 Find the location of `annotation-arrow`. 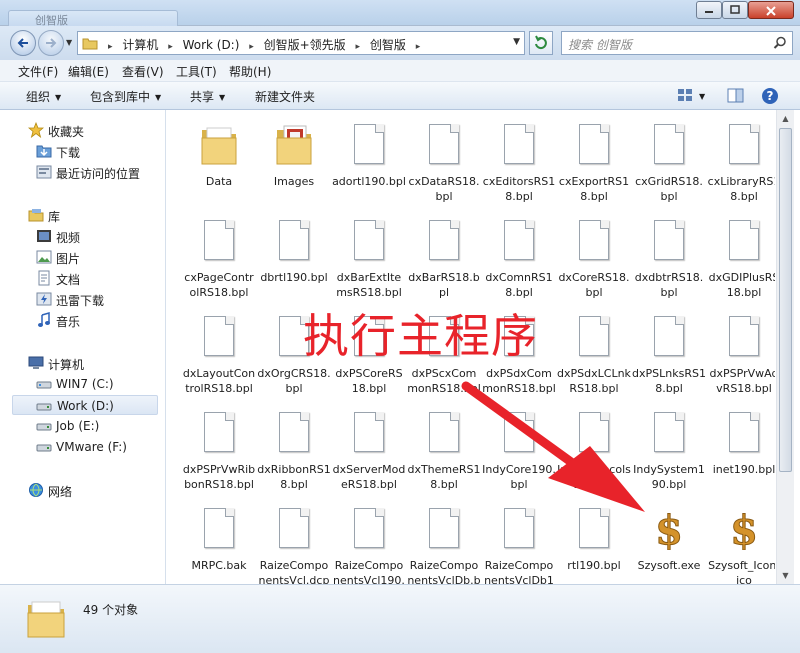

annotation-arrow is located at coordinates (553, 446).